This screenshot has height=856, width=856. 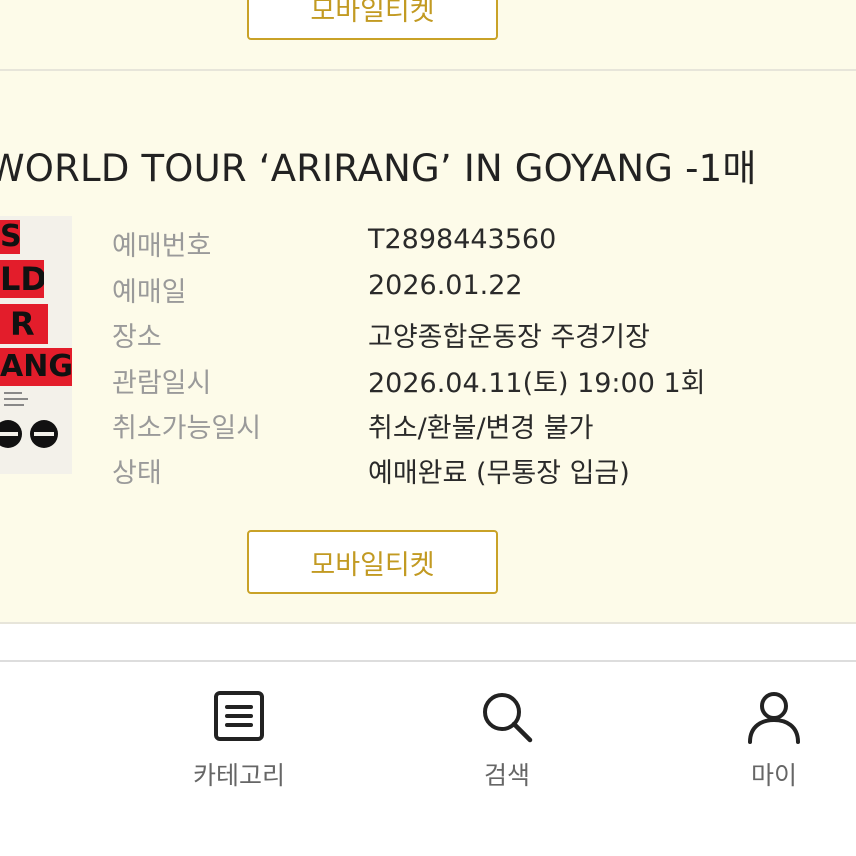 I want to click on previous-card-bottom: 모바일티켓, so click(x=428, y=34).